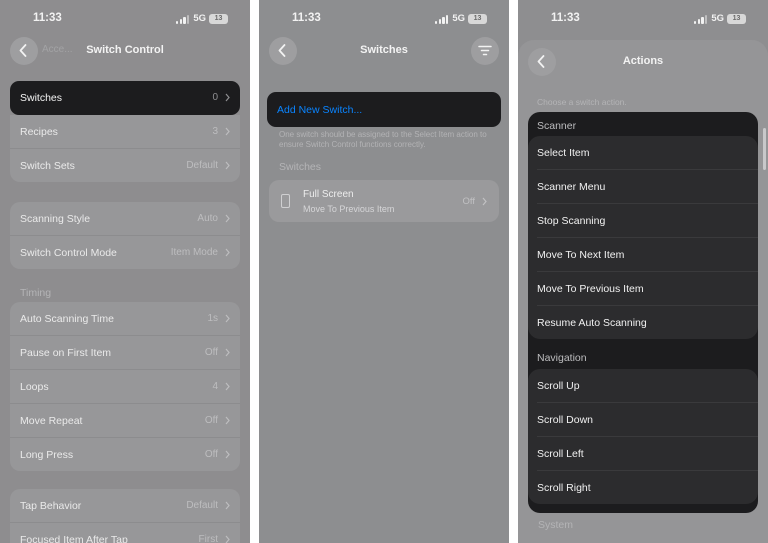 The image size is (768, 543). What do you see at coordinates (125, 353) in the screenshot?
I see `row-pause-on-first-item: Pause on First Item Off` at bounding box center [125, 353].